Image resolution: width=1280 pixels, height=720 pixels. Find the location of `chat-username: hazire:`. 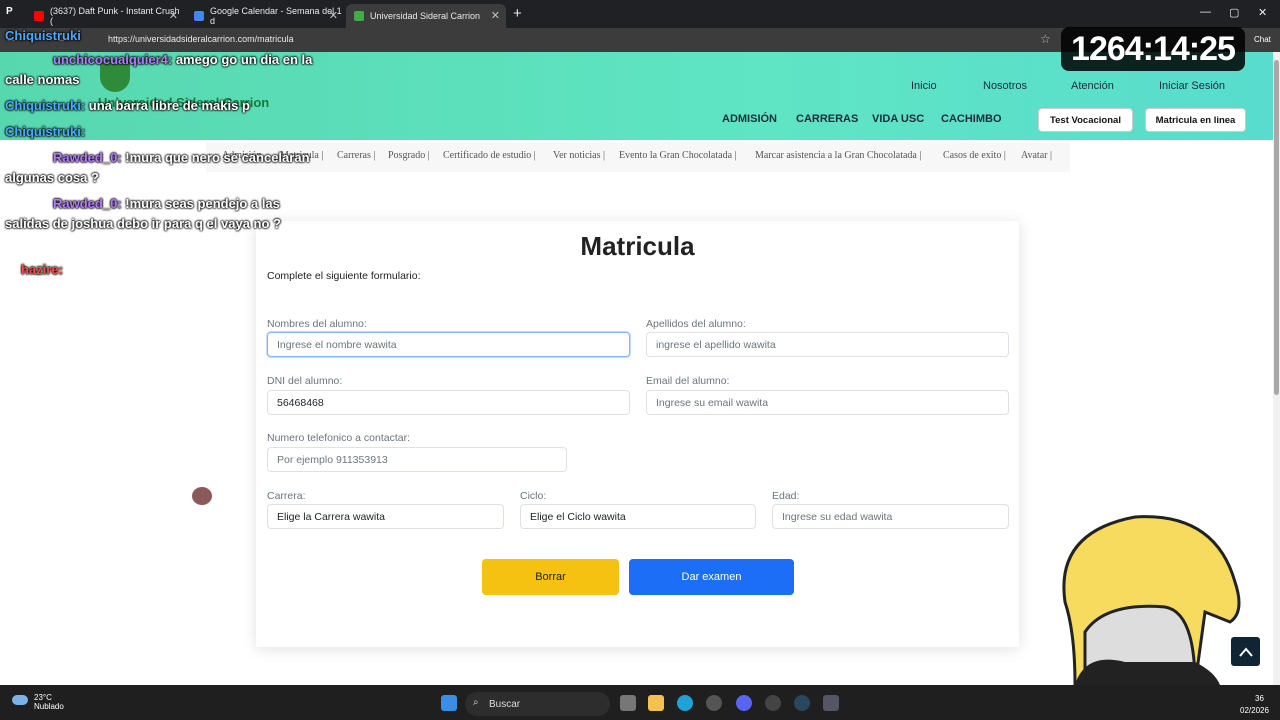

chat-username: hazire: is located at coordinates (42, 269).